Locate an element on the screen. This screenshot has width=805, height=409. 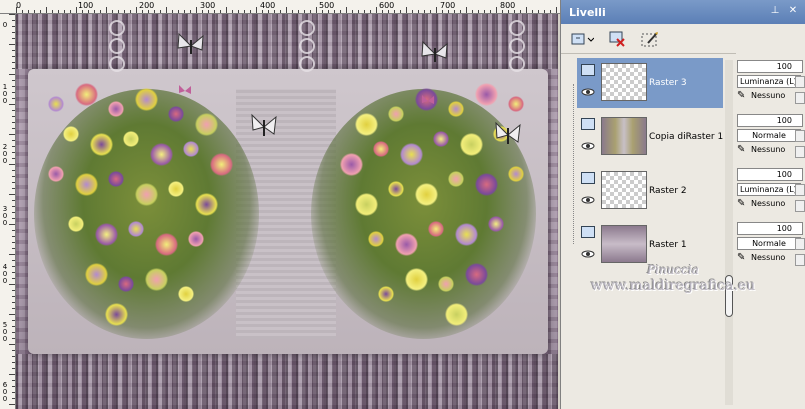
new-layer-button is located at coordinates (582, 39).